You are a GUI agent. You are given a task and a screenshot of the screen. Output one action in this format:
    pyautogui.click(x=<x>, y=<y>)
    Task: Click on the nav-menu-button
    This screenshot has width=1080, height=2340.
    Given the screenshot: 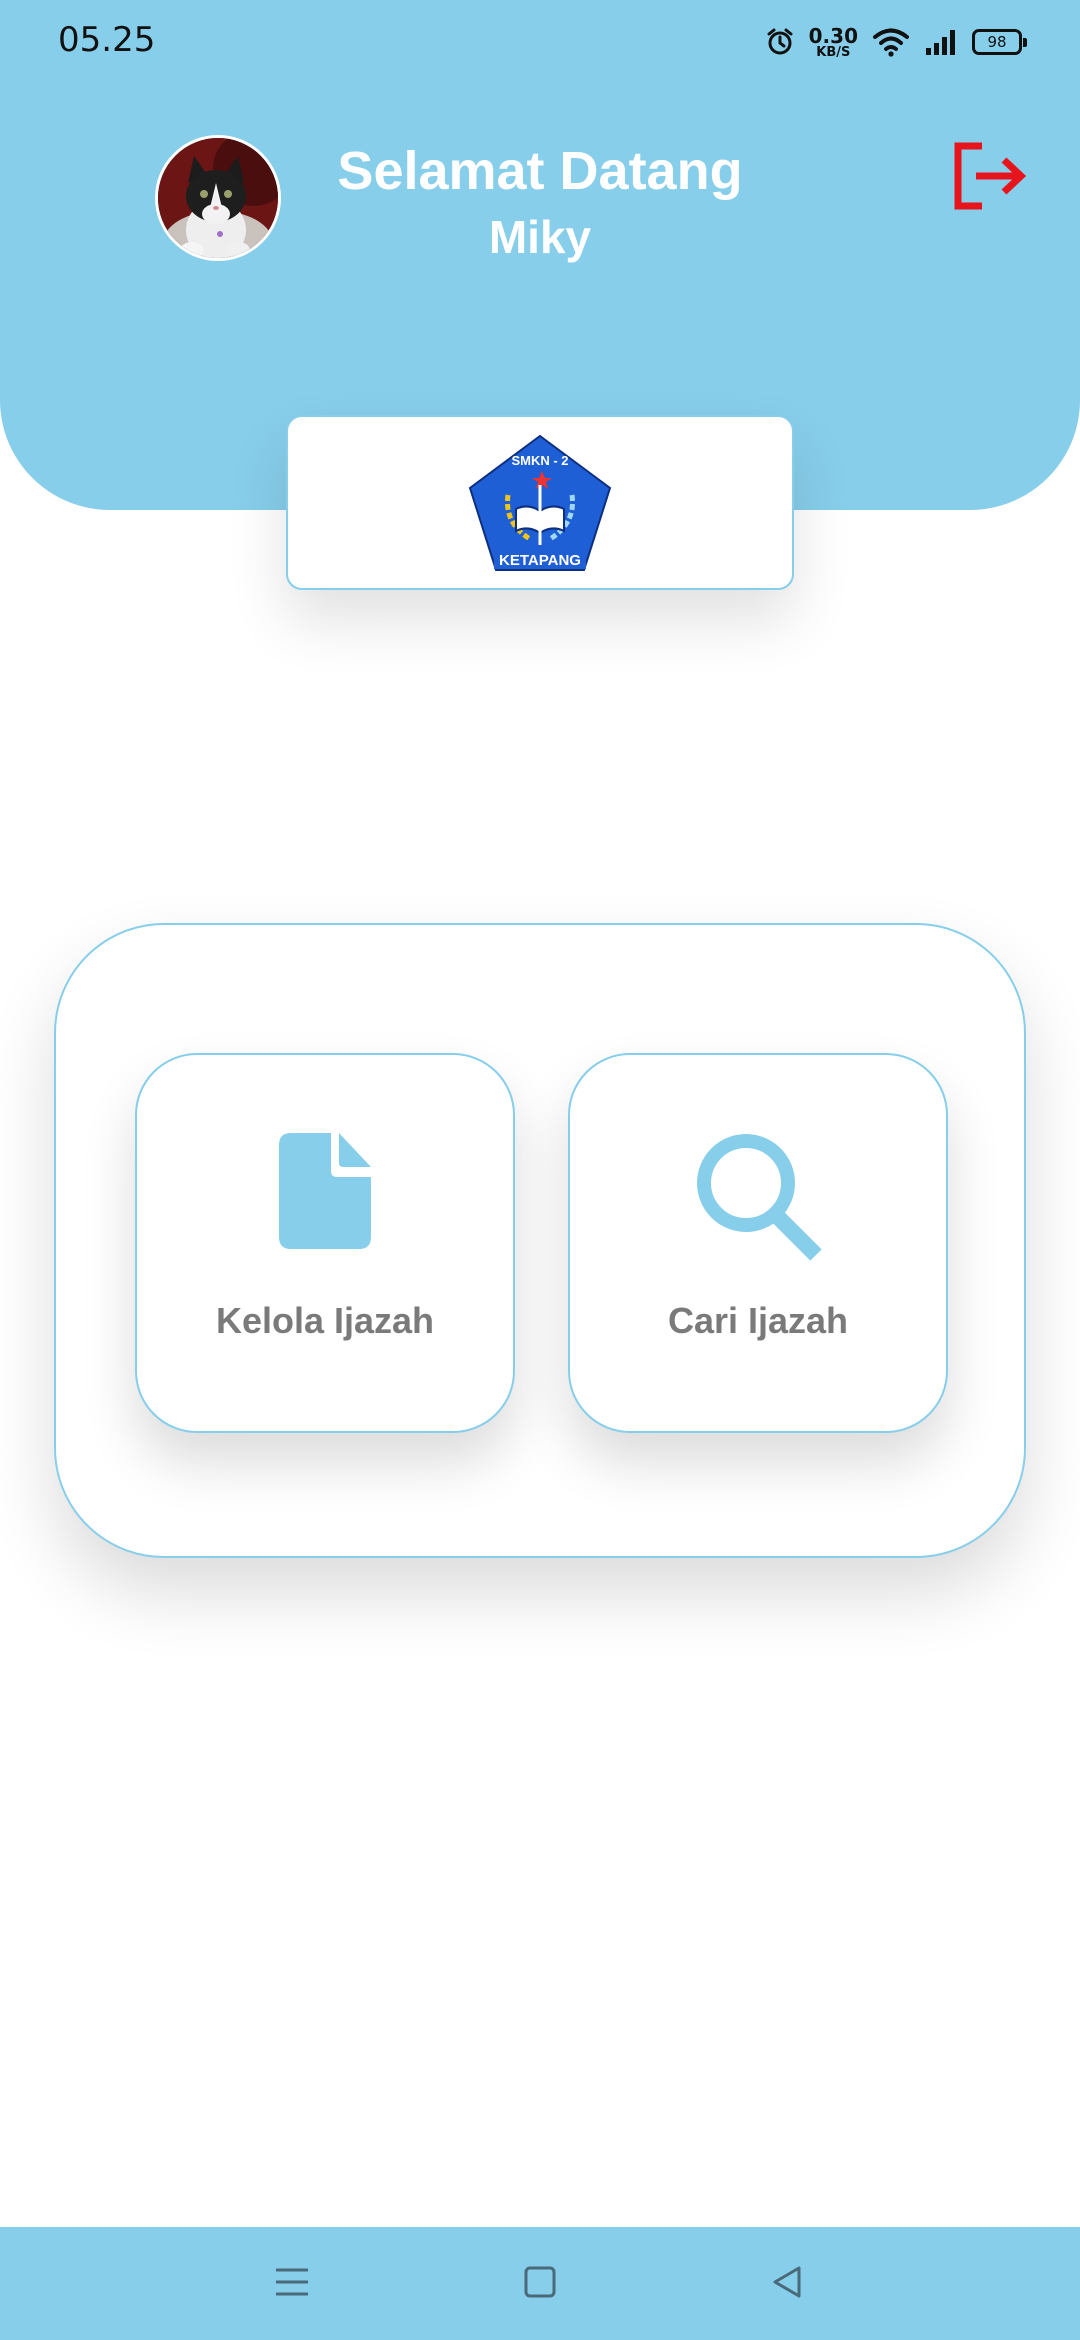 What is the action you would take?
    pyautogui.click(x=292, y=2282)
    